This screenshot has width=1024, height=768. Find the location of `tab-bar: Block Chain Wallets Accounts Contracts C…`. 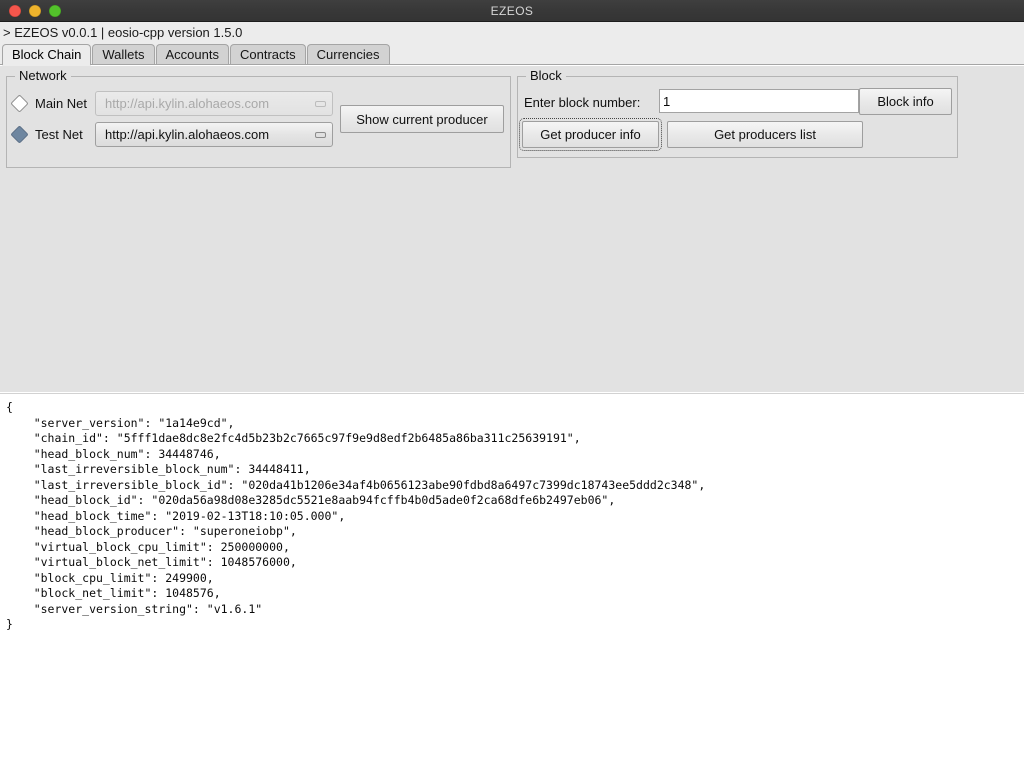

tab-bar: Block Chain Wallets Accounts Contracts C… is located at coordinates (512, 54).